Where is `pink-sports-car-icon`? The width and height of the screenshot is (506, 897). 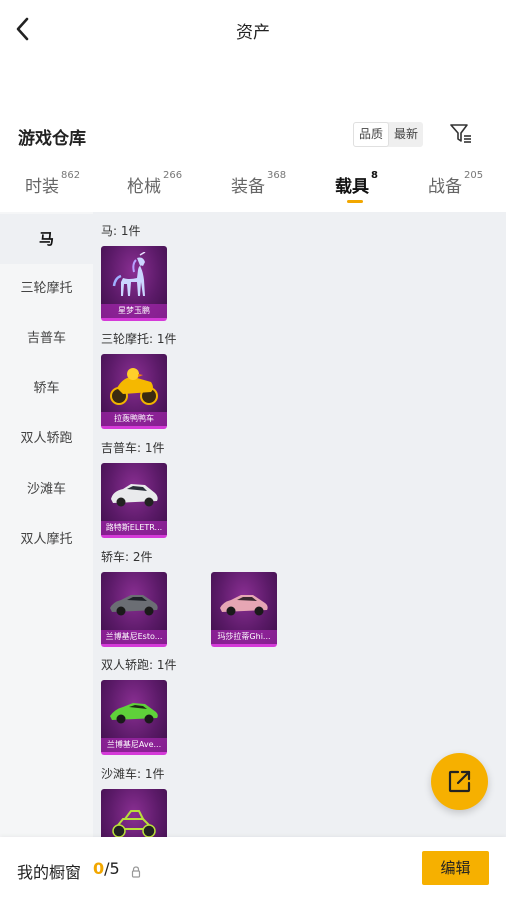 pink-sports-car-icon is located at coordinates (244, 602).